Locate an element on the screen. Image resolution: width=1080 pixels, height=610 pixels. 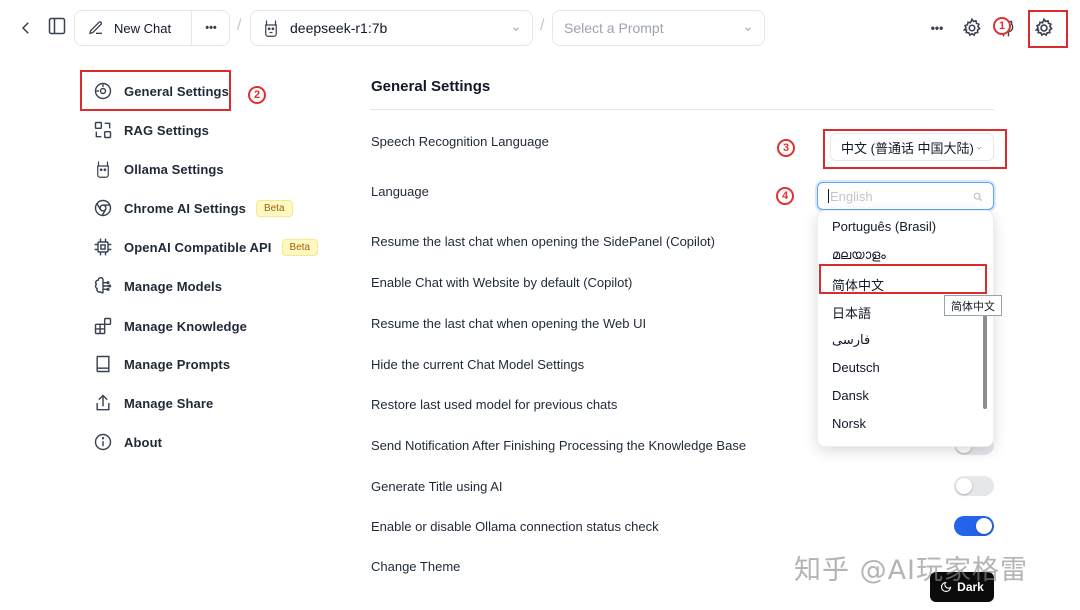
sidebar-item-label: About is located at coordinates (143, 442).